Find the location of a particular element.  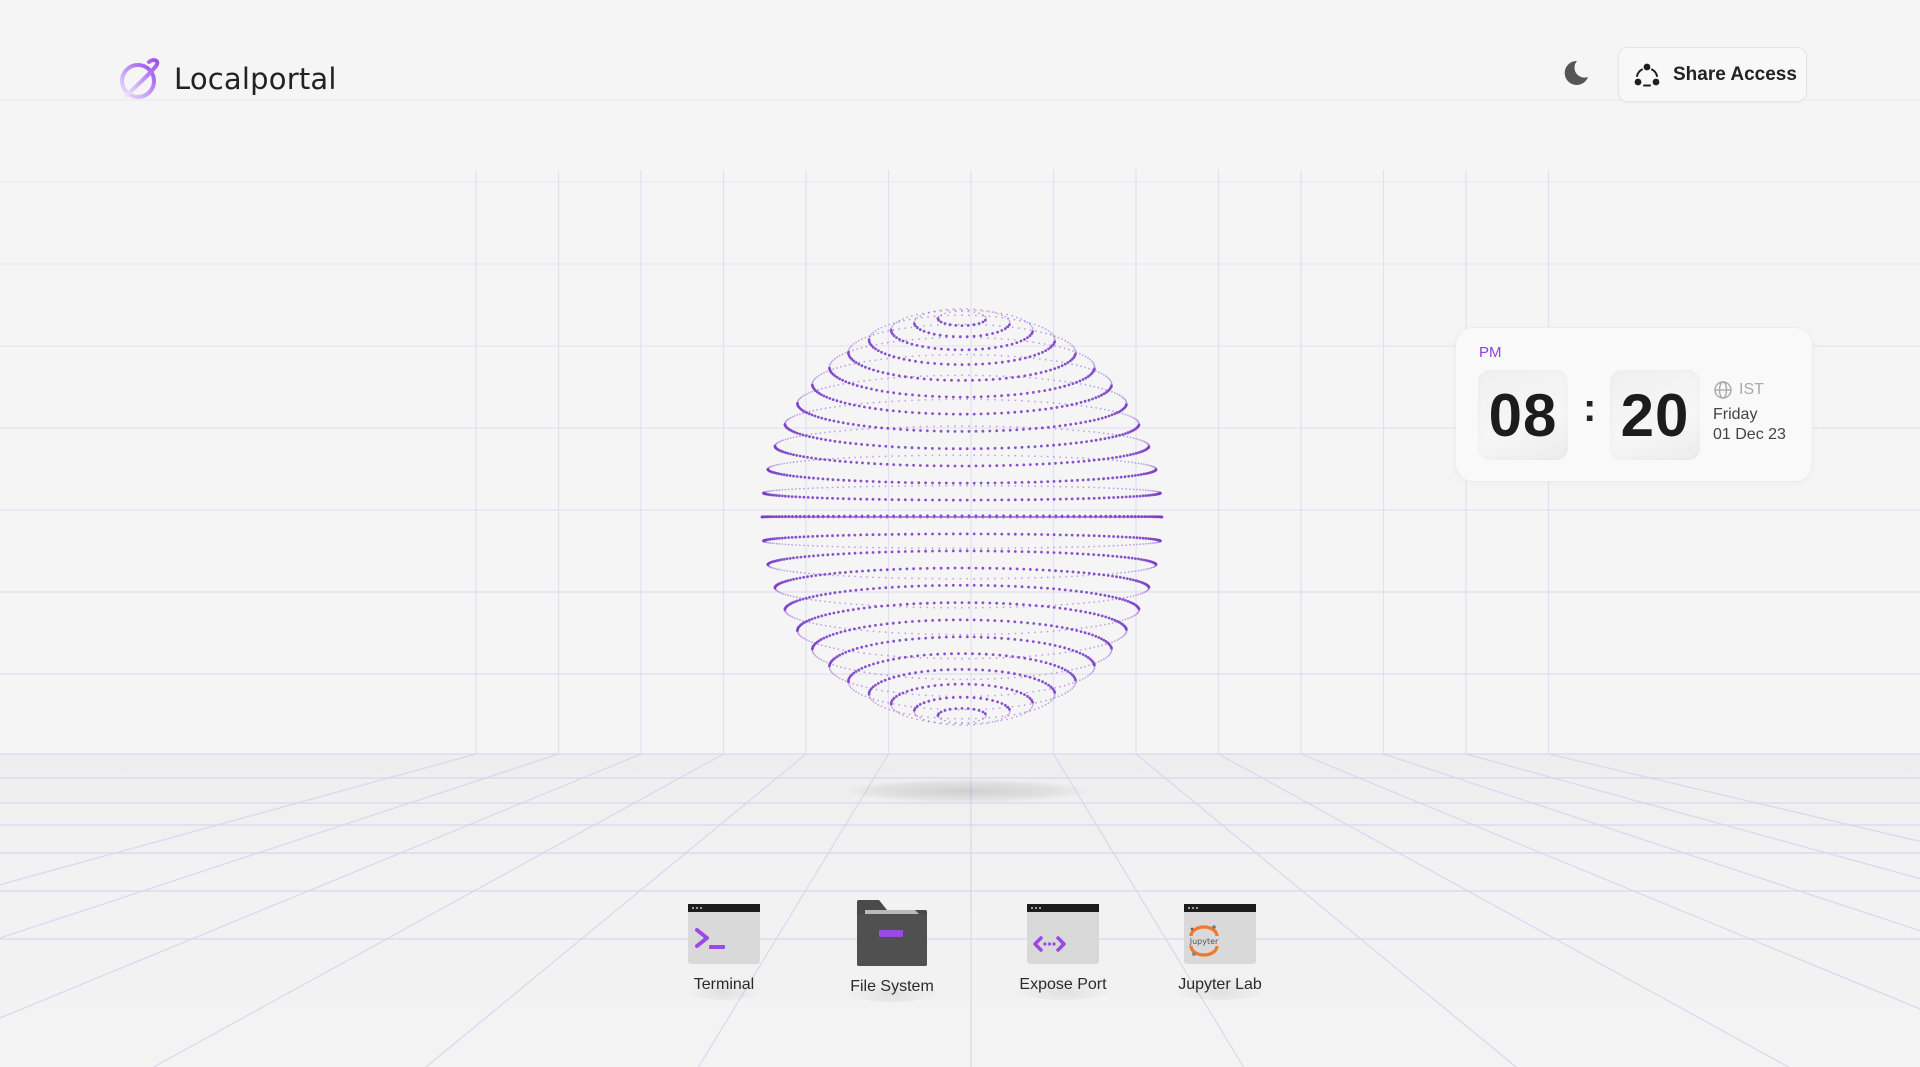

expose-port-icon is located at coordinates (1063, 934).